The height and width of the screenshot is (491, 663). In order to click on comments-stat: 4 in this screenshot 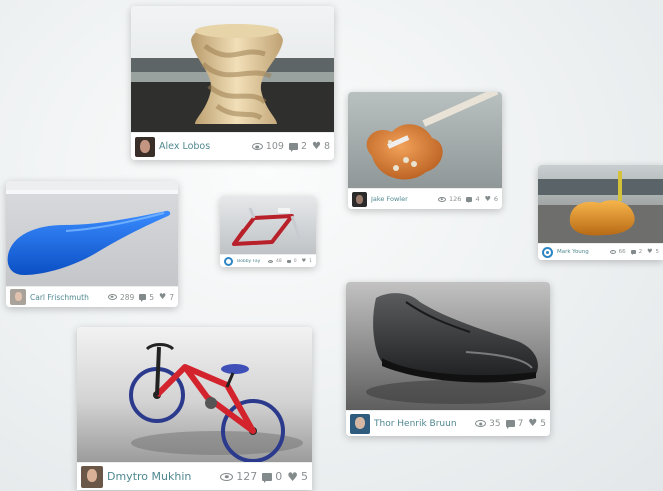, I will do `click(473, 199)`.